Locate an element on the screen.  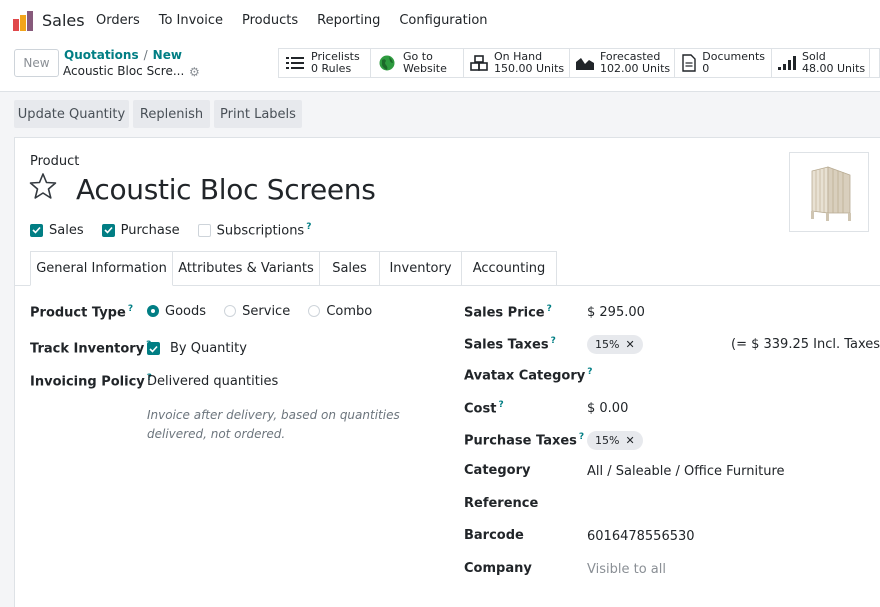
radio-service-label: Service is located at coordinates (266, 311).